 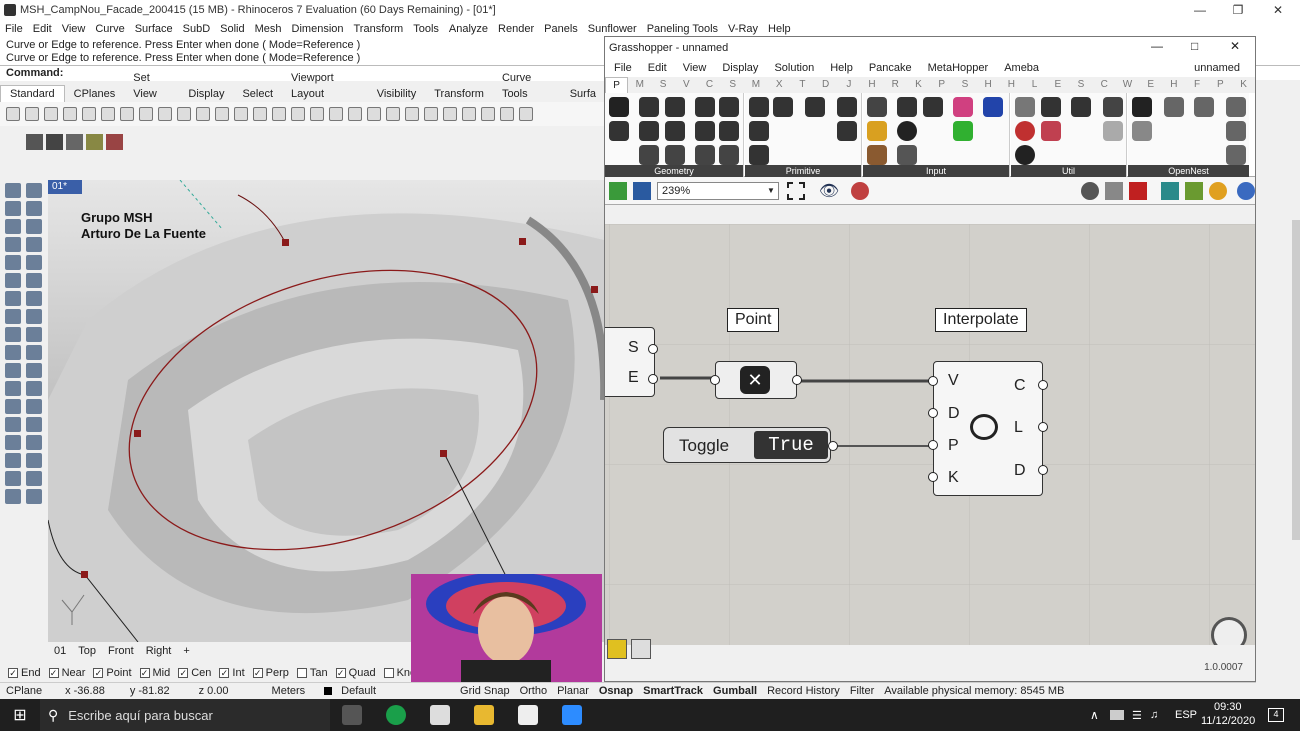 What do you see at coordinates (1090, 190) in the screenshot?
I see `preview-mode-icon` at bounding box center [1090, 190].